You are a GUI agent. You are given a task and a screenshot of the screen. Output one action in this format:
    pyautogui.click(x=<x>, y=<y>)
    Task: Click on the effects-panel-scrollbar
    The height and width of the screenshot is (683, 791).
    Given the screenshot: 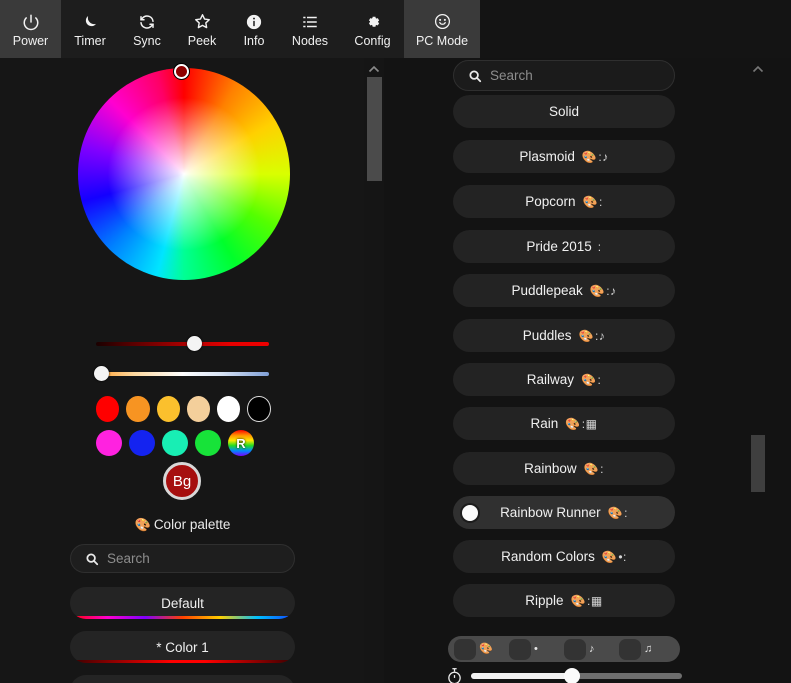 What is the action you would take?
    pyautogui.click(x=758, y=370)
    